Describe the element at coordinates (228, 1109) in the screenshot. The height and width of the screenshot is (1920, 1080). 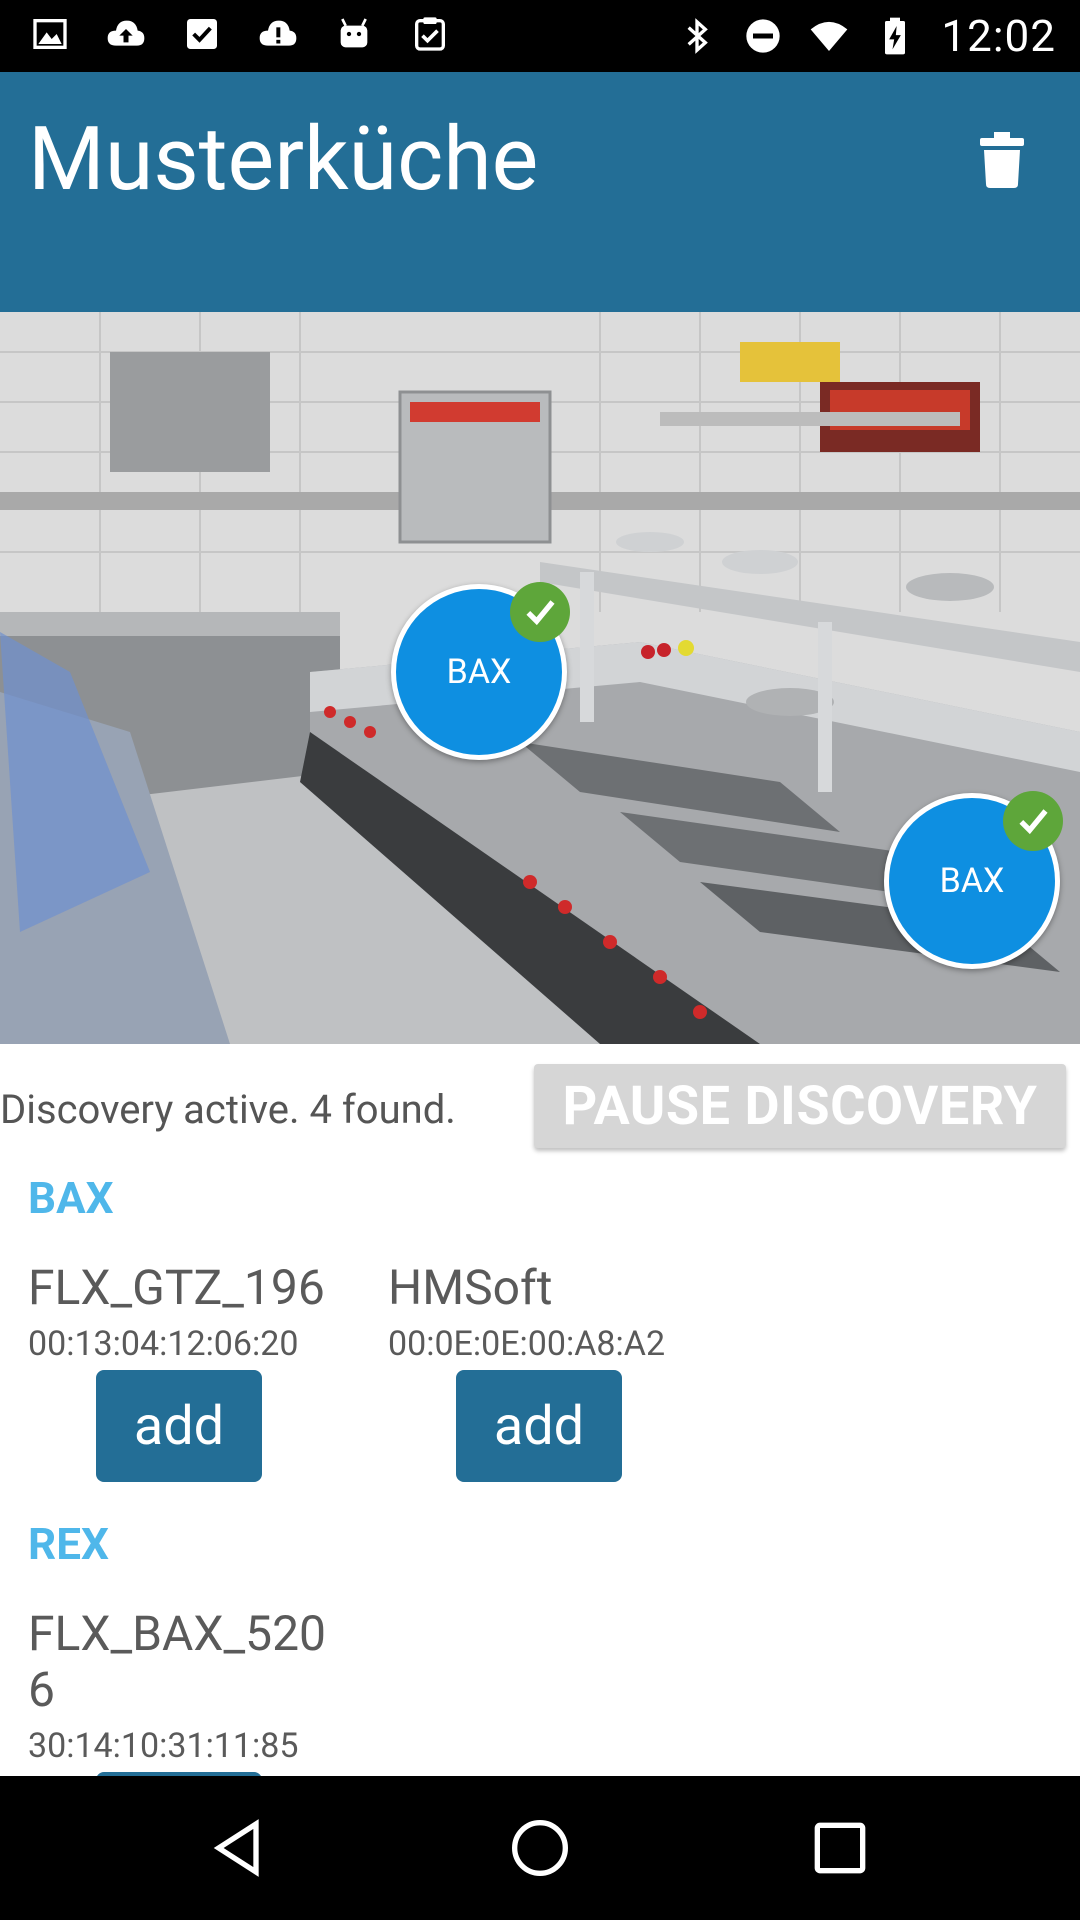
I see `discovery-status: Discovery active. 4 found.` at that location.